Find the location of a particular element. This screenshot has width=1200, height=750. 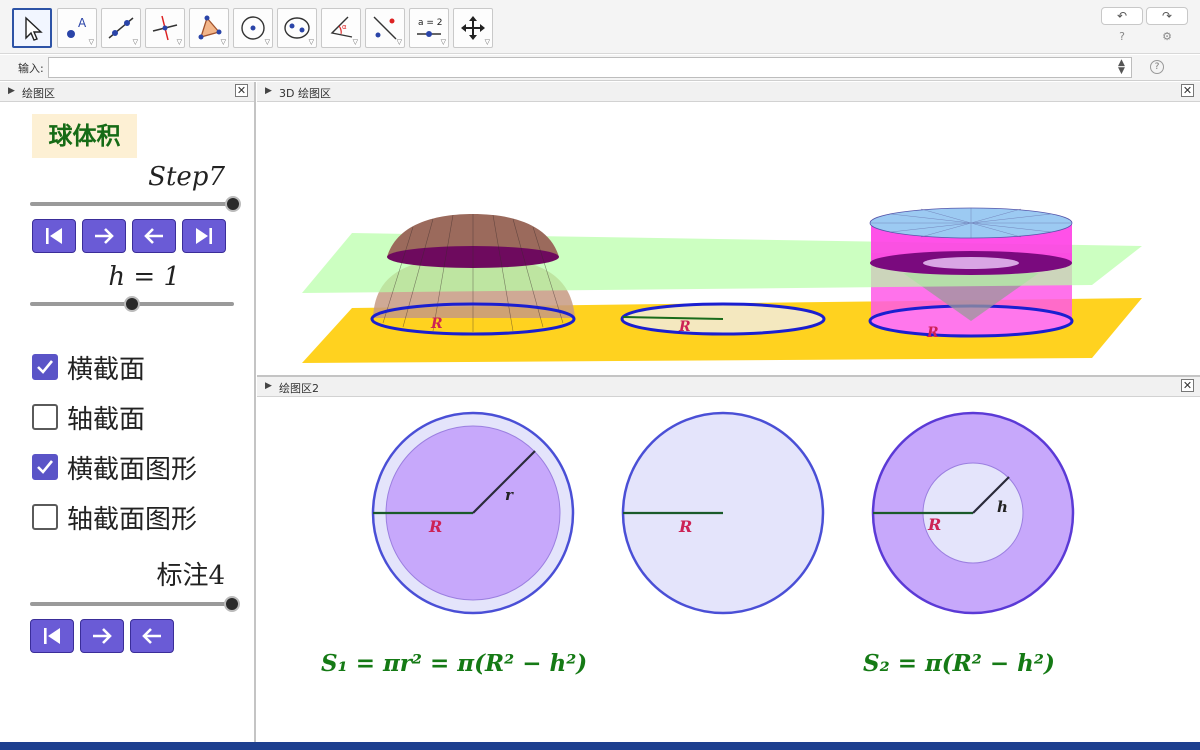

svg-text: α is located at coordinates (344, 27).